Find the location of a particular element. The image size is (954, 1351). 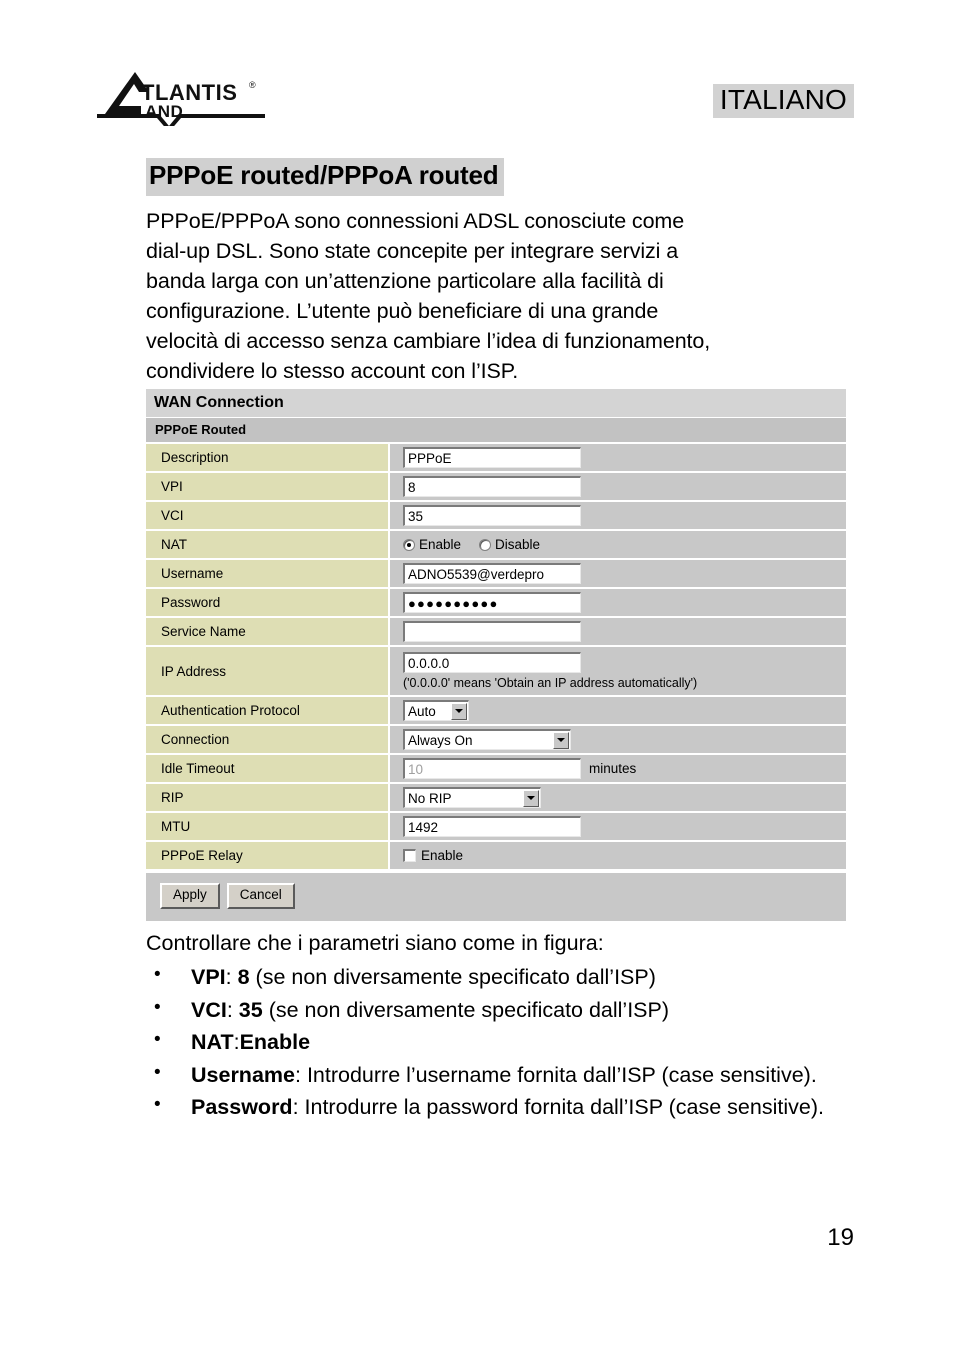

connection-label: Connection is located at coordinates (268, 740).